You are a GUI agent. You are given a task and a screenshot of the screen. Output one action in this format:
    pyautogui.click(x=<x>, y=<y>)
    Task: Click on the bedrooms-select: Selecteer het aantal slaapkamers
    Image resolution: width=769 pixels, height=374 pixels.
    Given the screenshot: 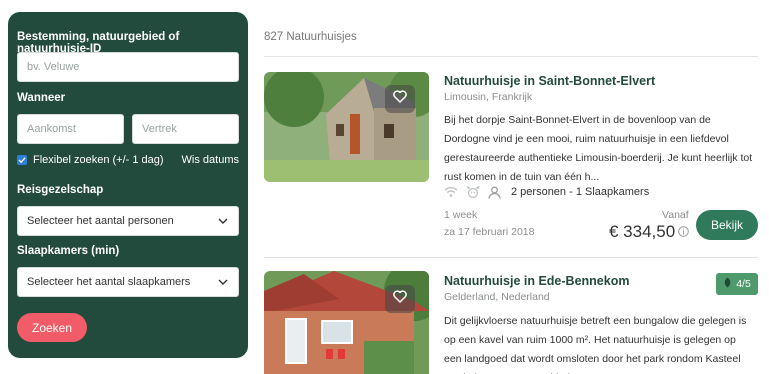 What is the action you would take?
    pyautogui.click(x=128, y=282)
    